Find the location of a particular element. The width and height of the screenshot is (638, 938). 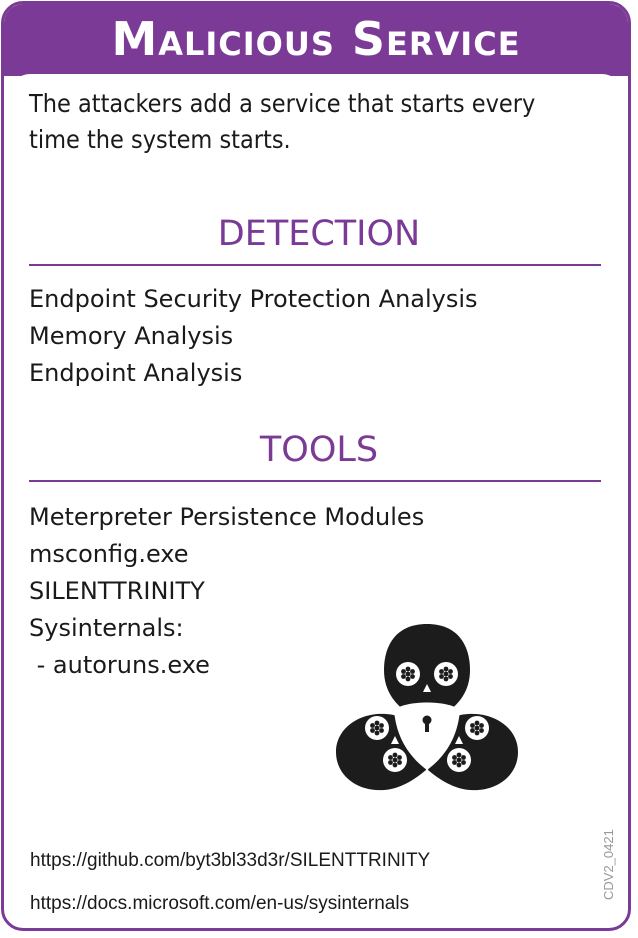

detection-item: Endpoint Security Protection Analysis is located at coordinates (253, 299).